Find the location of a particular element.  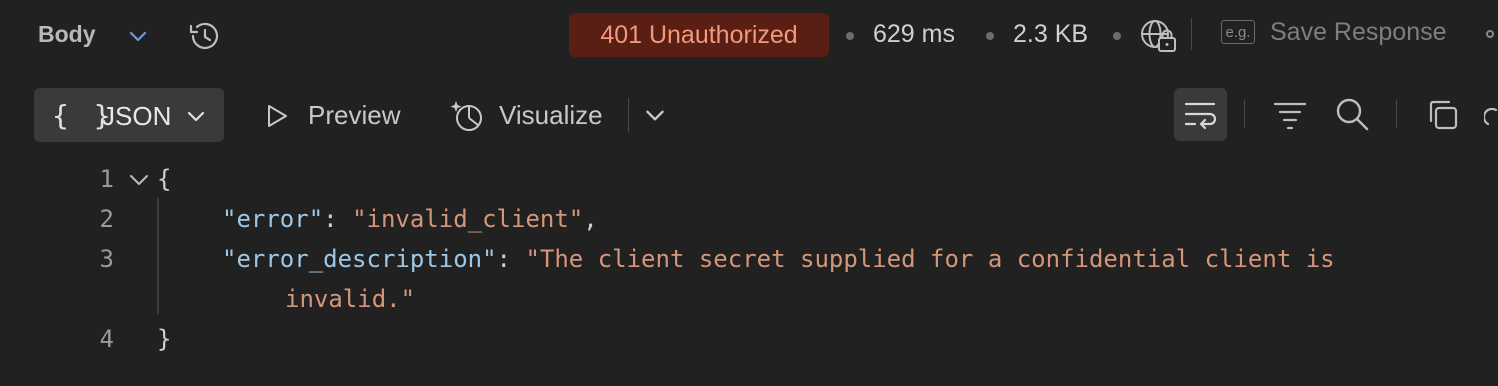

search-icon is located at coordinates (1352, 114).